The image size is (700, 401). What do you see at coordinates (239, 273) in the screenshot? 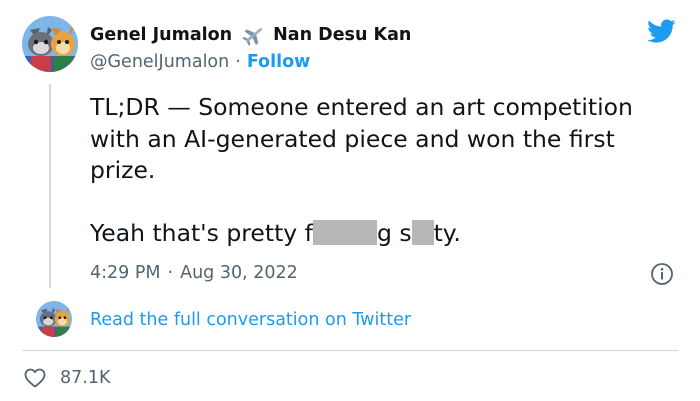
I see `tweet-date: Aug 30, 2022` at bounding box center [239, 273].